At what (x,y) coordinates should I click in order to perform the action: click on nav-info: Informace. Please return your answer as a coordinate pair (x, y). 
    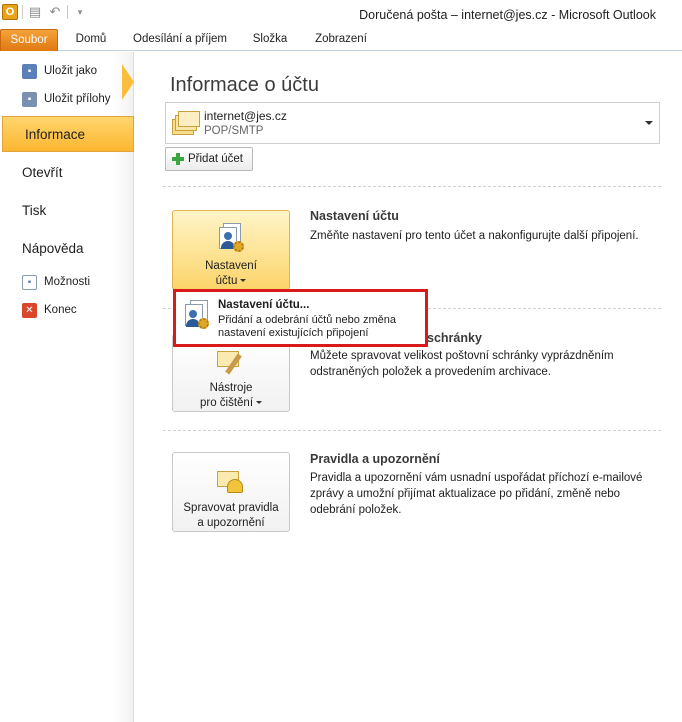
    Looking at the image, I should click on (68, 134).